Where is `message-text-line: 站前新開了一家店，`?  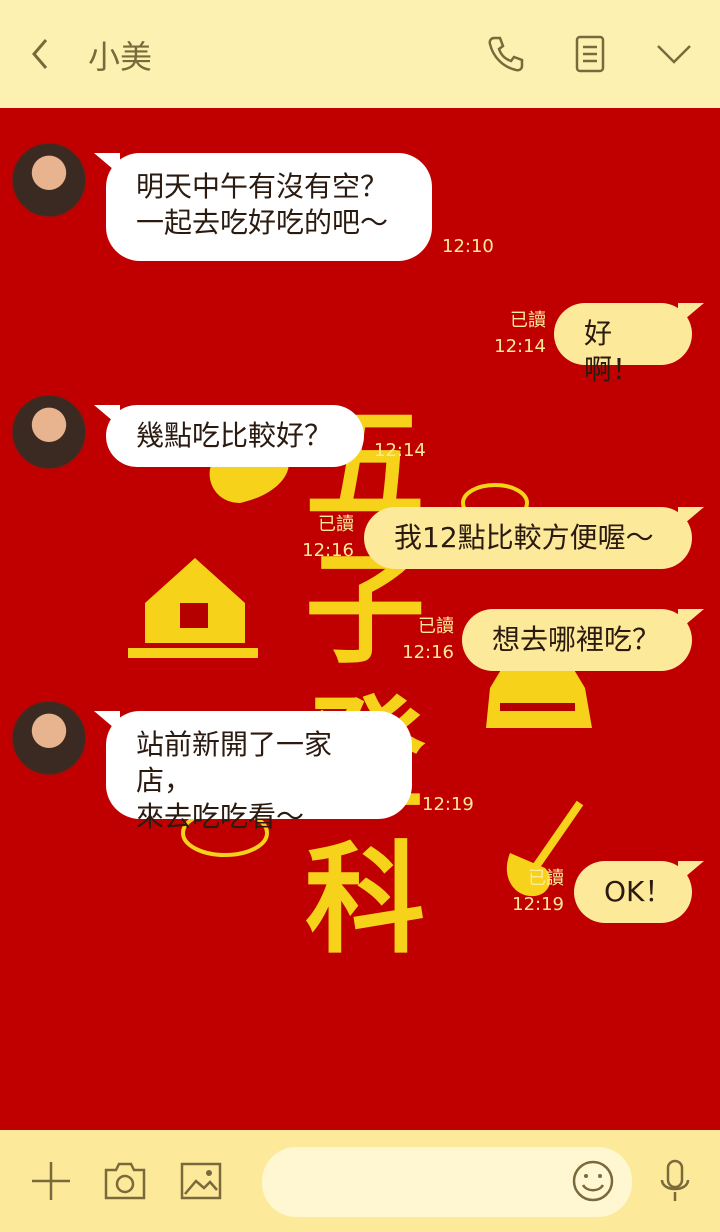 message-text-line: 站前新開了一家店， is located at coordinates (234, 762).